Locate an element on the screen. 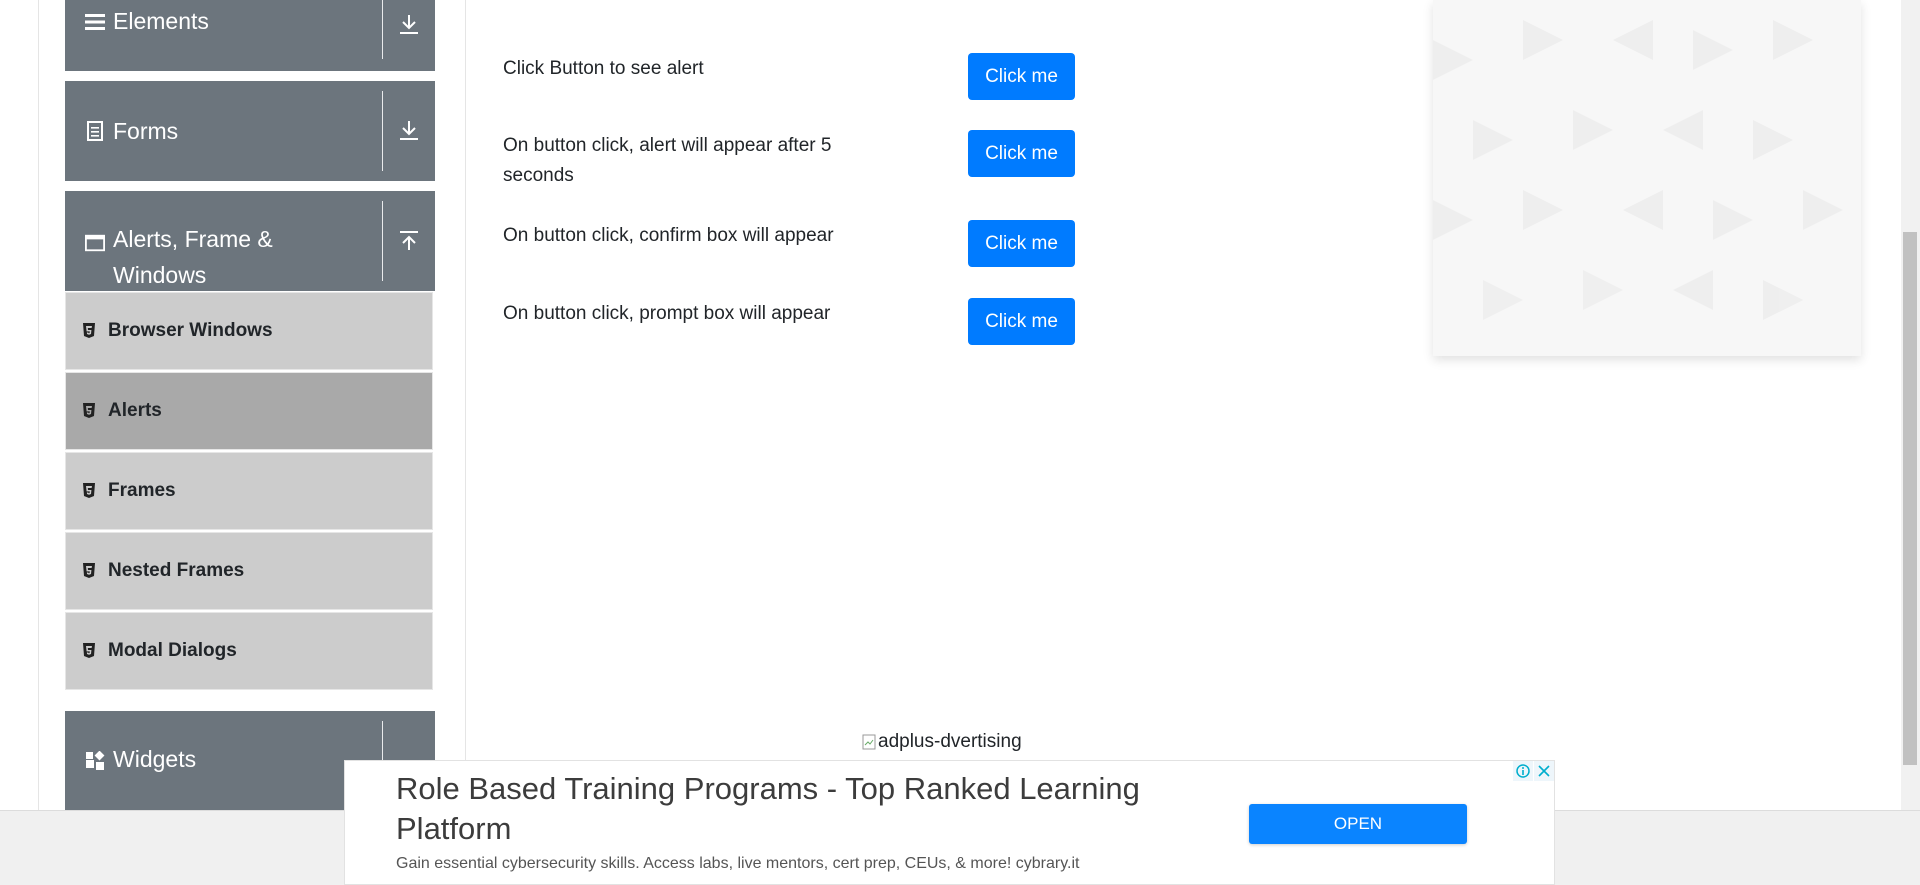  group-title: Elements is located at coordinates (161, 21).